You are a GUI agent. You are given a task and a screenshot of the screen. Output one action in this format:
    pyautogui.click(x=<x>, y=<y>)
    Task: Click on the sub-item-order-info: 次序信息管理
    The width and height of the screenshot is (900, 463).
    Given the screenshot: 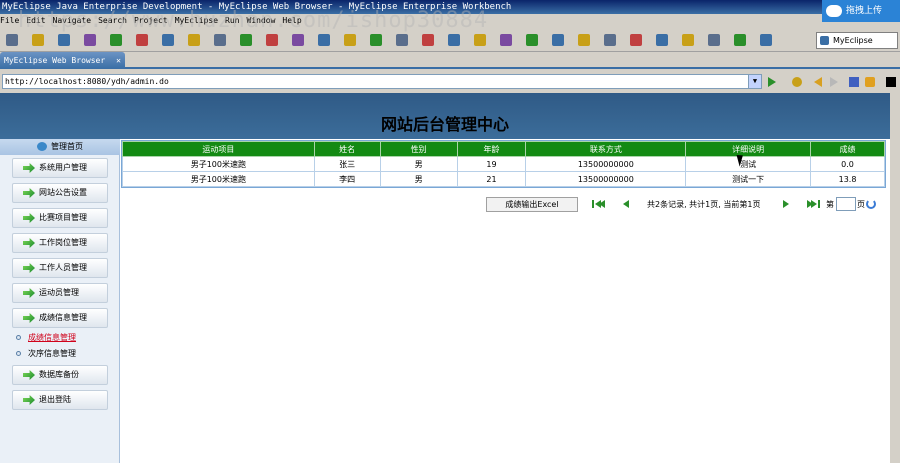 What is the action you would take?
    pyautogui.click(x=46, y=354)
    